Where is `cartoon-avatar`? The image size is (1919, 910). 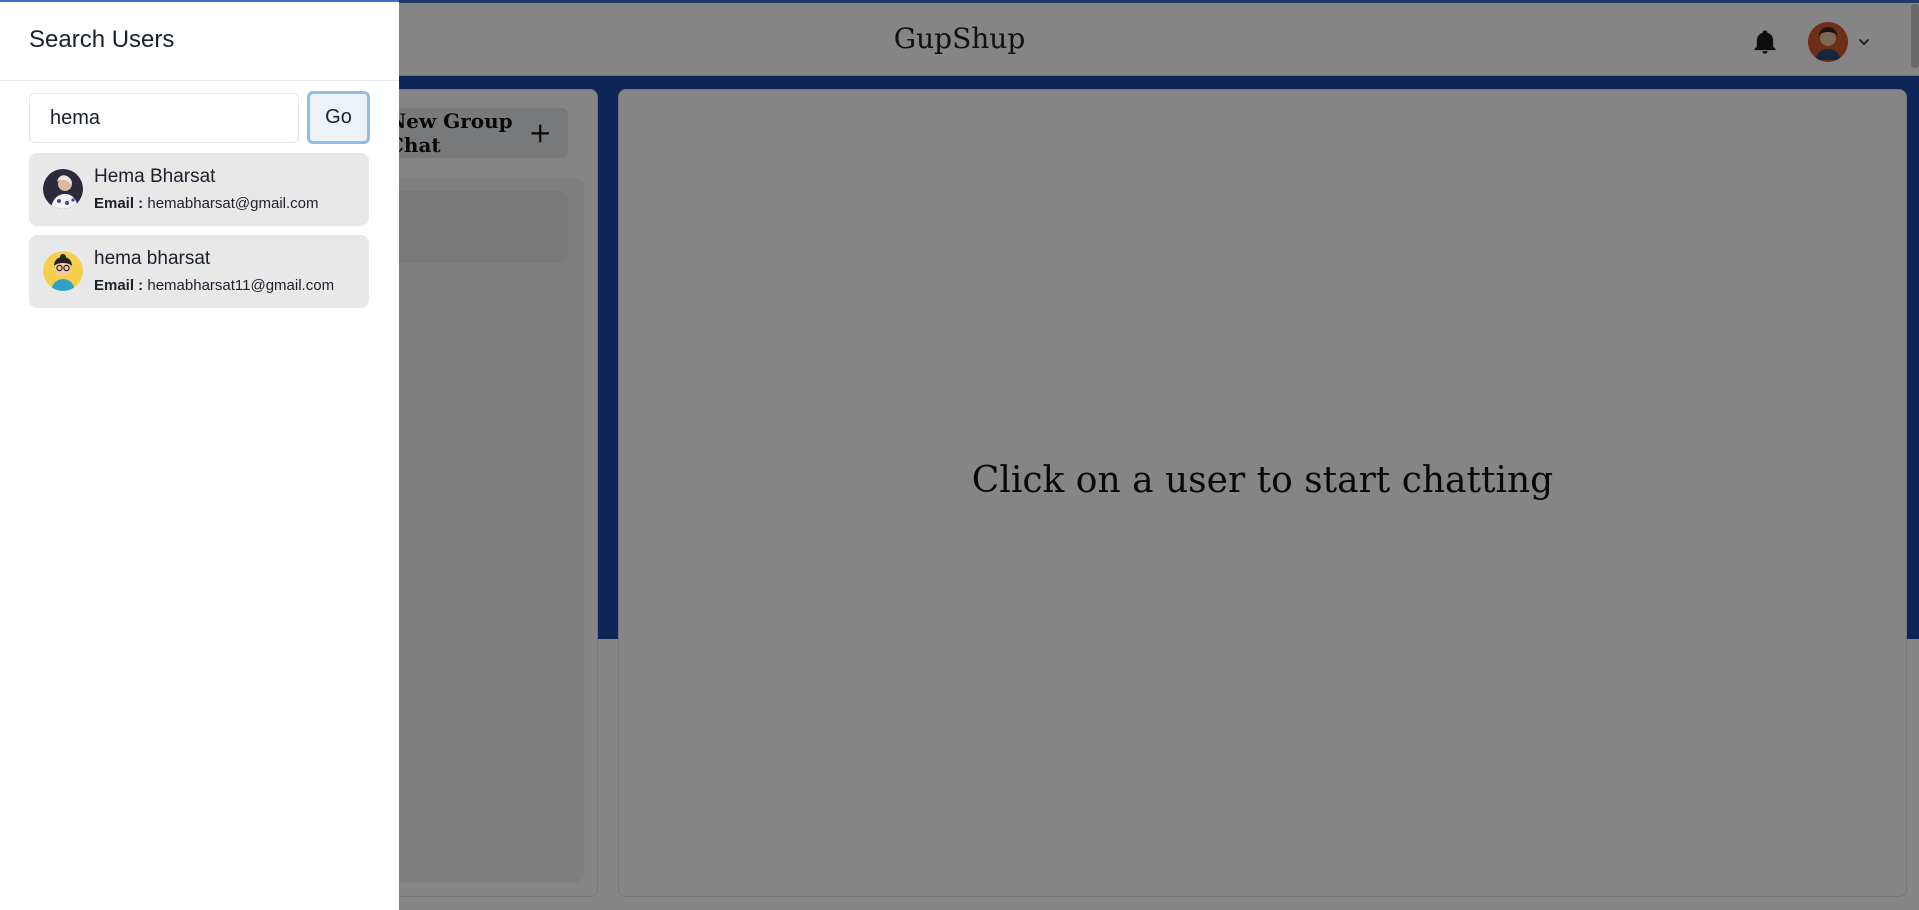 cartoon-avatar is located at coordinates (63, 271).